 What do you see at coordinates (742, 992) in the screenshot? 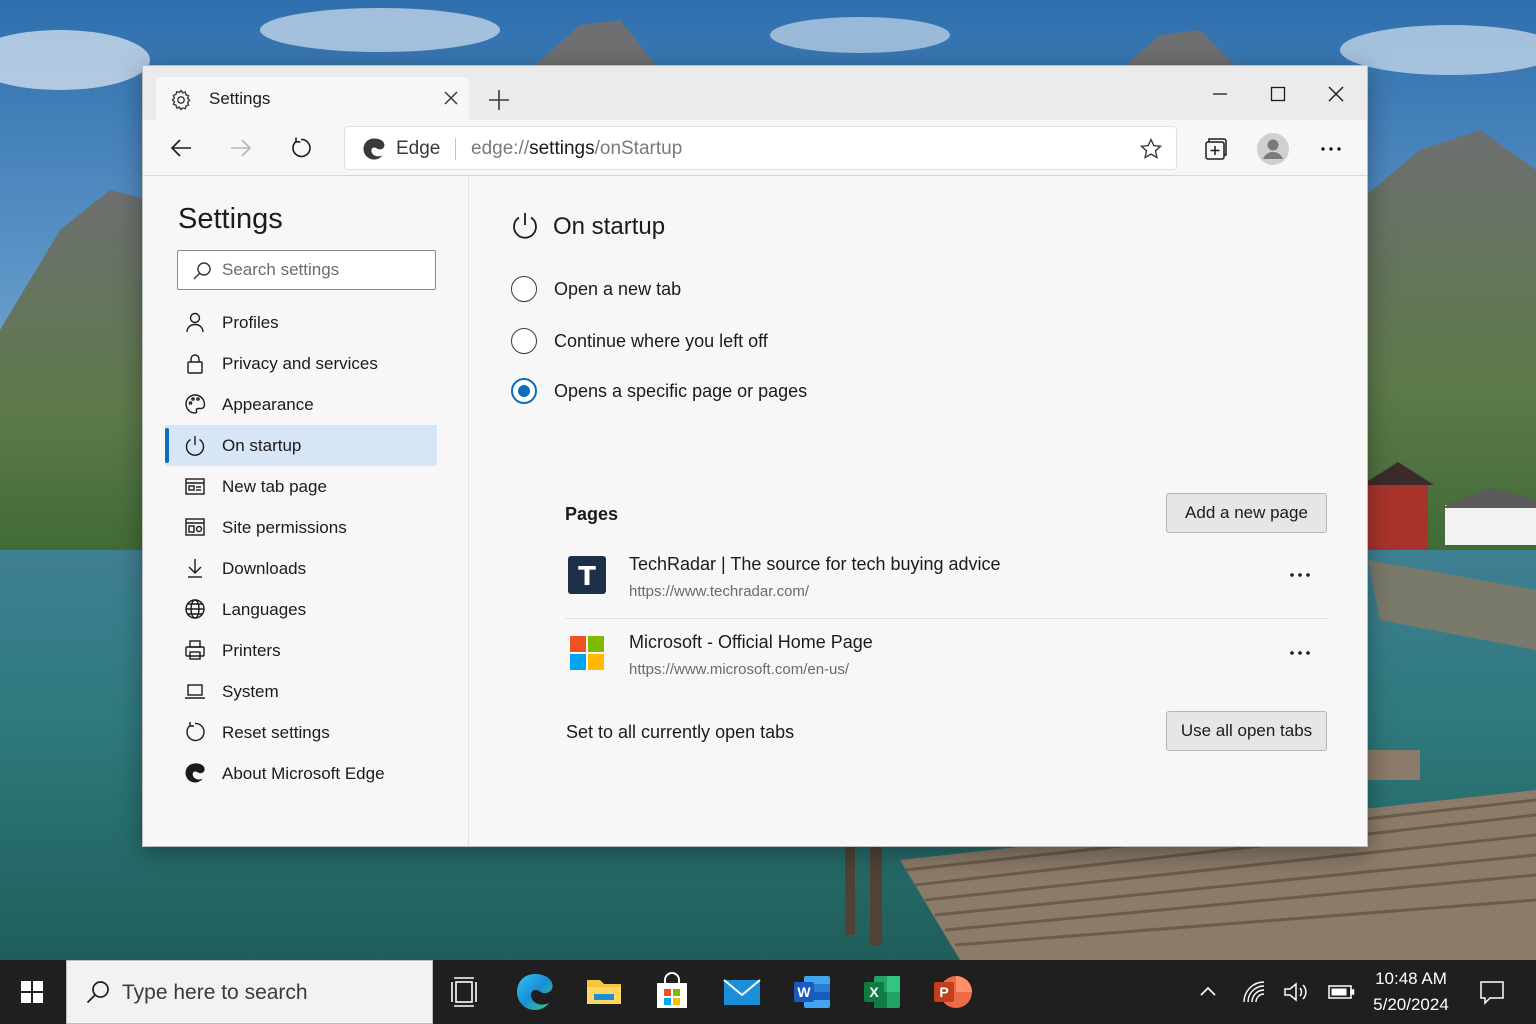
I see `mail-icon` at bounding box center [742, 992].